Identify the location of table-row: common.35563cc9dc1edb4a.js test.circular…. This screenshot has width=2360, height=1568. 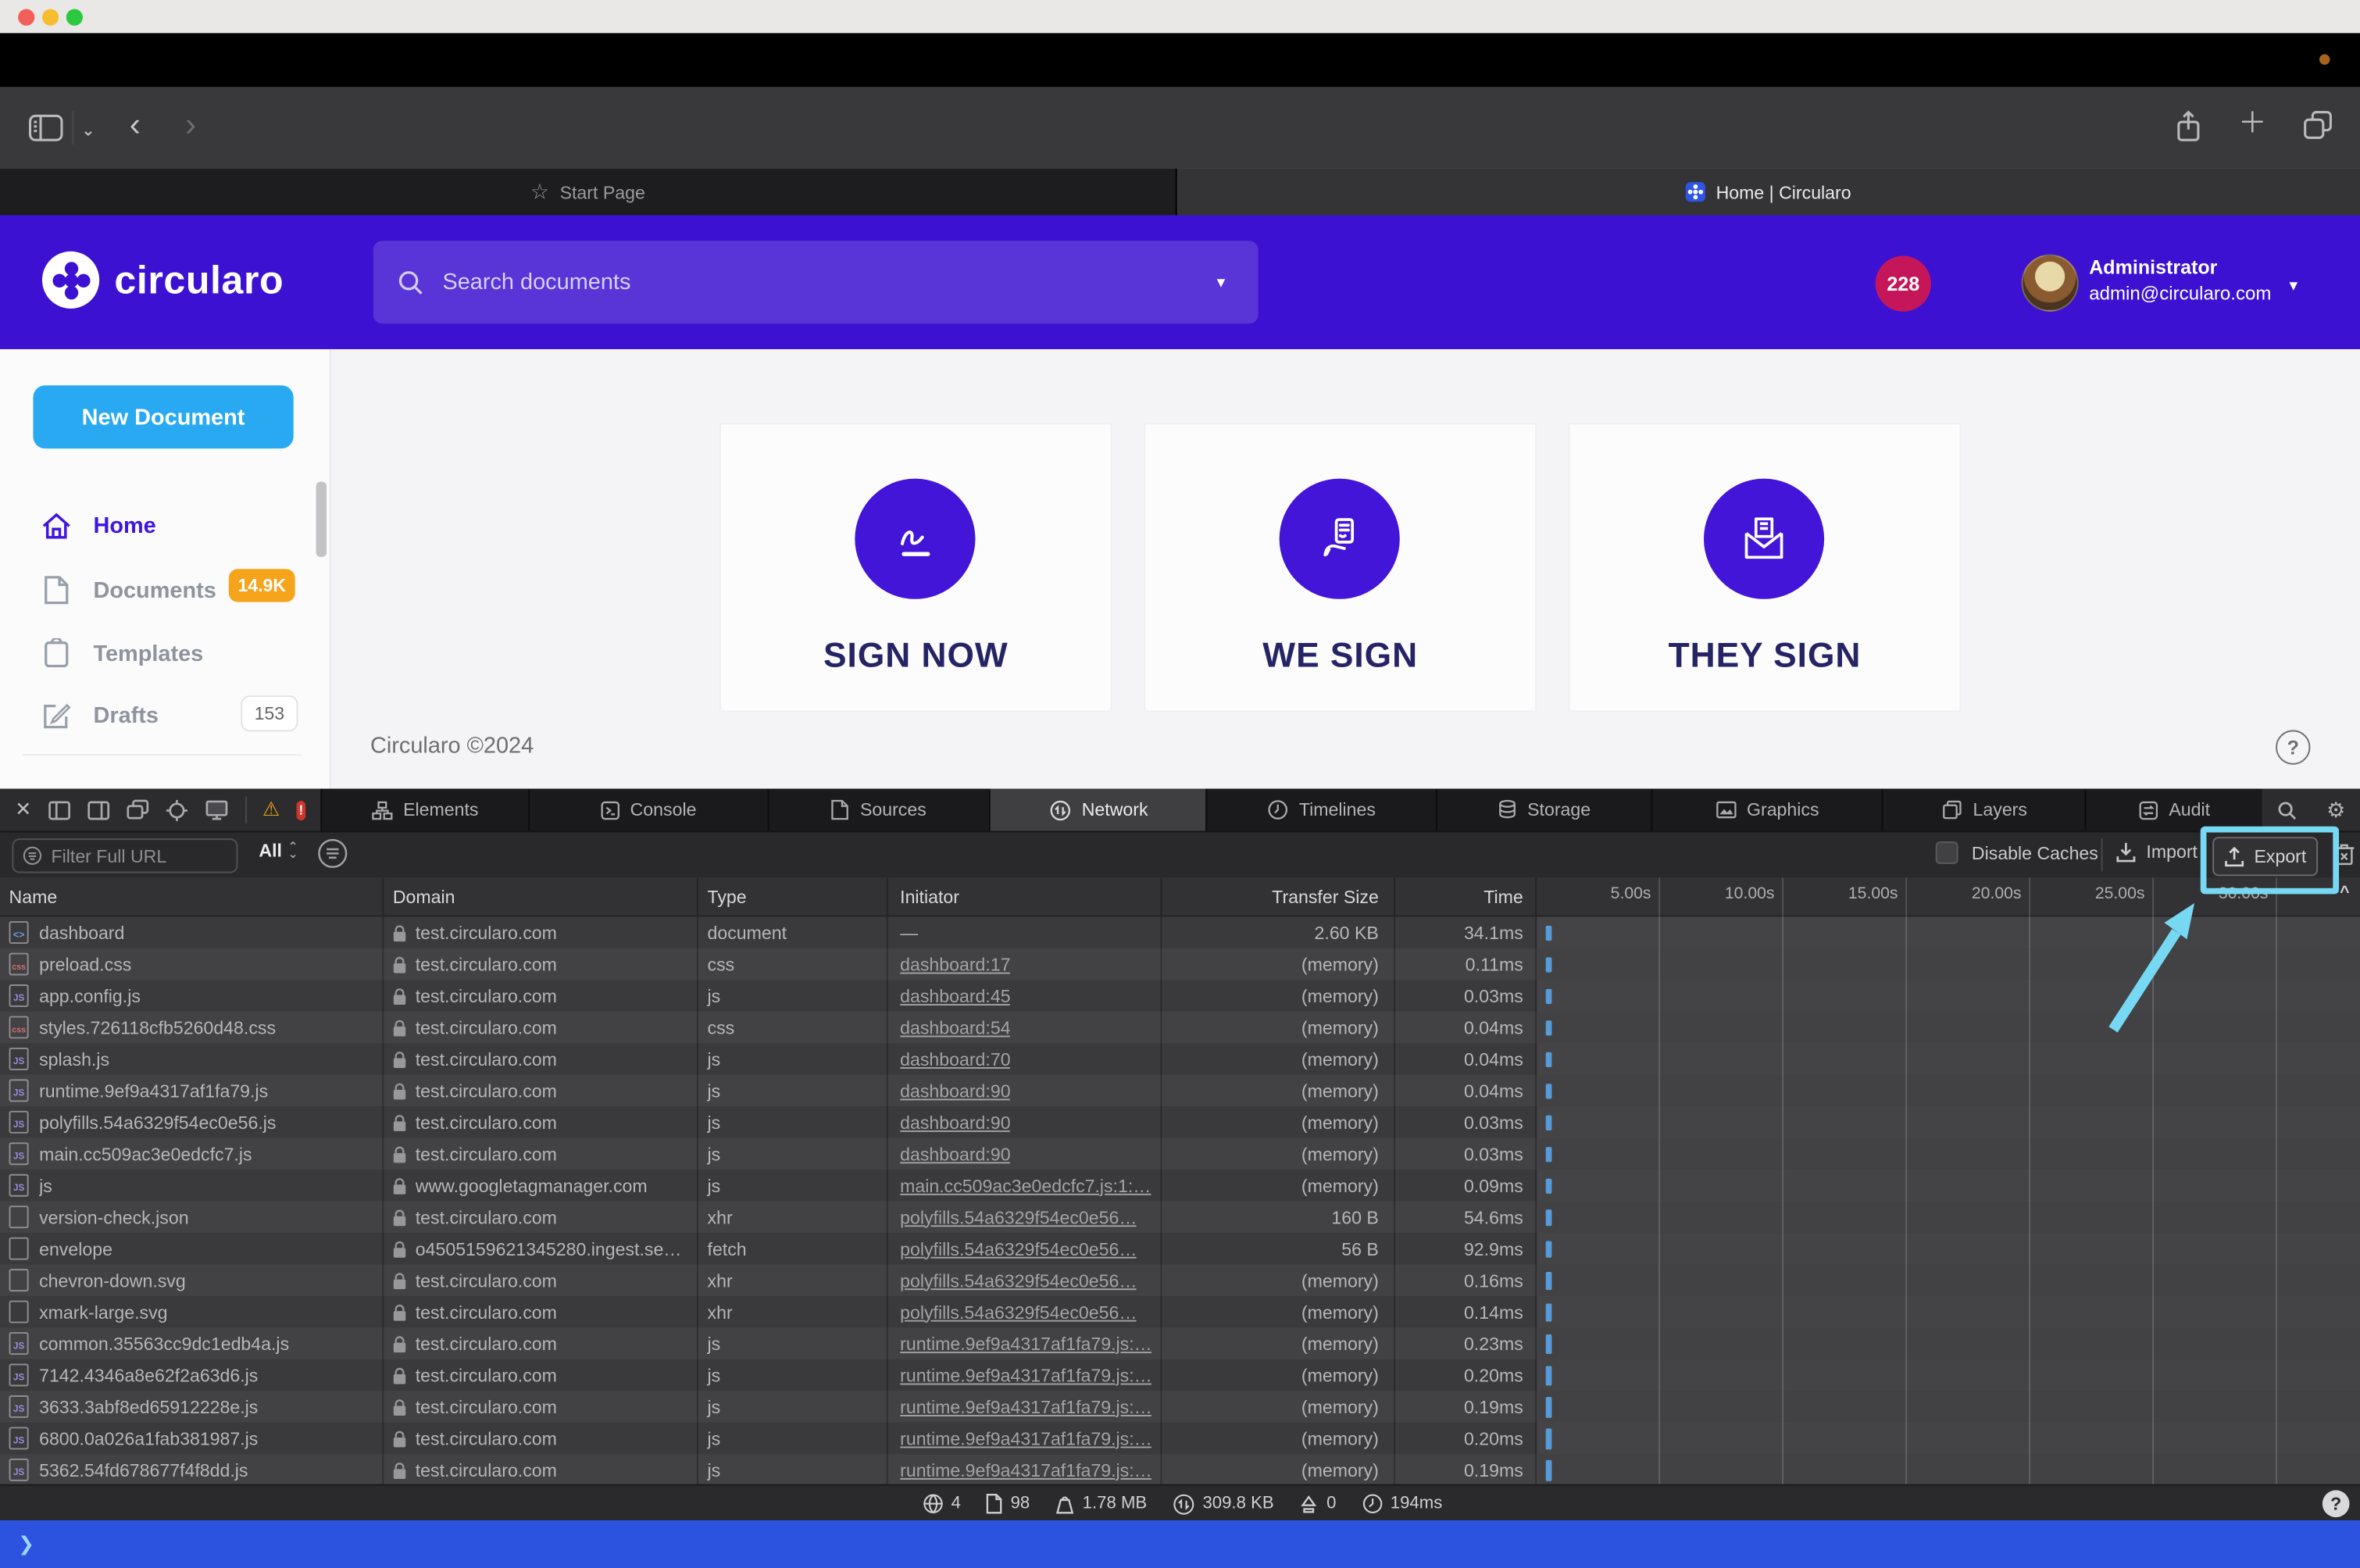
(1180, 1343).